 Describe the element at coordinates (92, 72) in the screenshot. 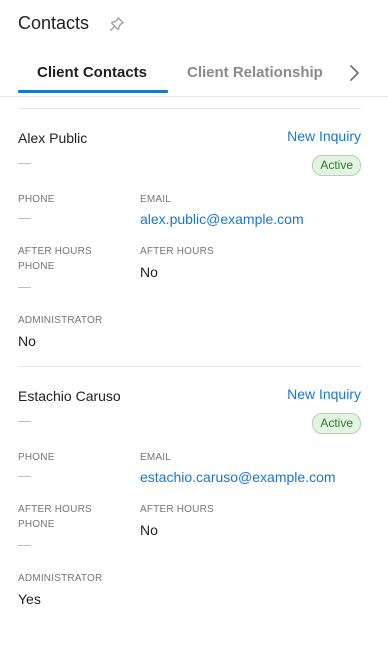

I see `tab-client-contacts: Client Contacts` at that location.